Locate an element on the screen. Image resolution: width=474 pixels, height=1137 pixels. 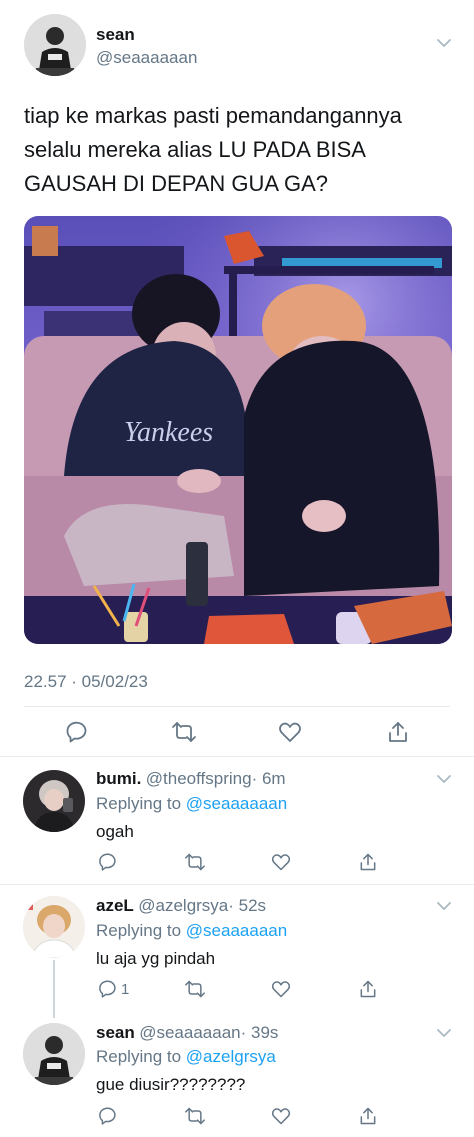
reply-text: gue diusir???????? is located at coordinates (171, 1084).